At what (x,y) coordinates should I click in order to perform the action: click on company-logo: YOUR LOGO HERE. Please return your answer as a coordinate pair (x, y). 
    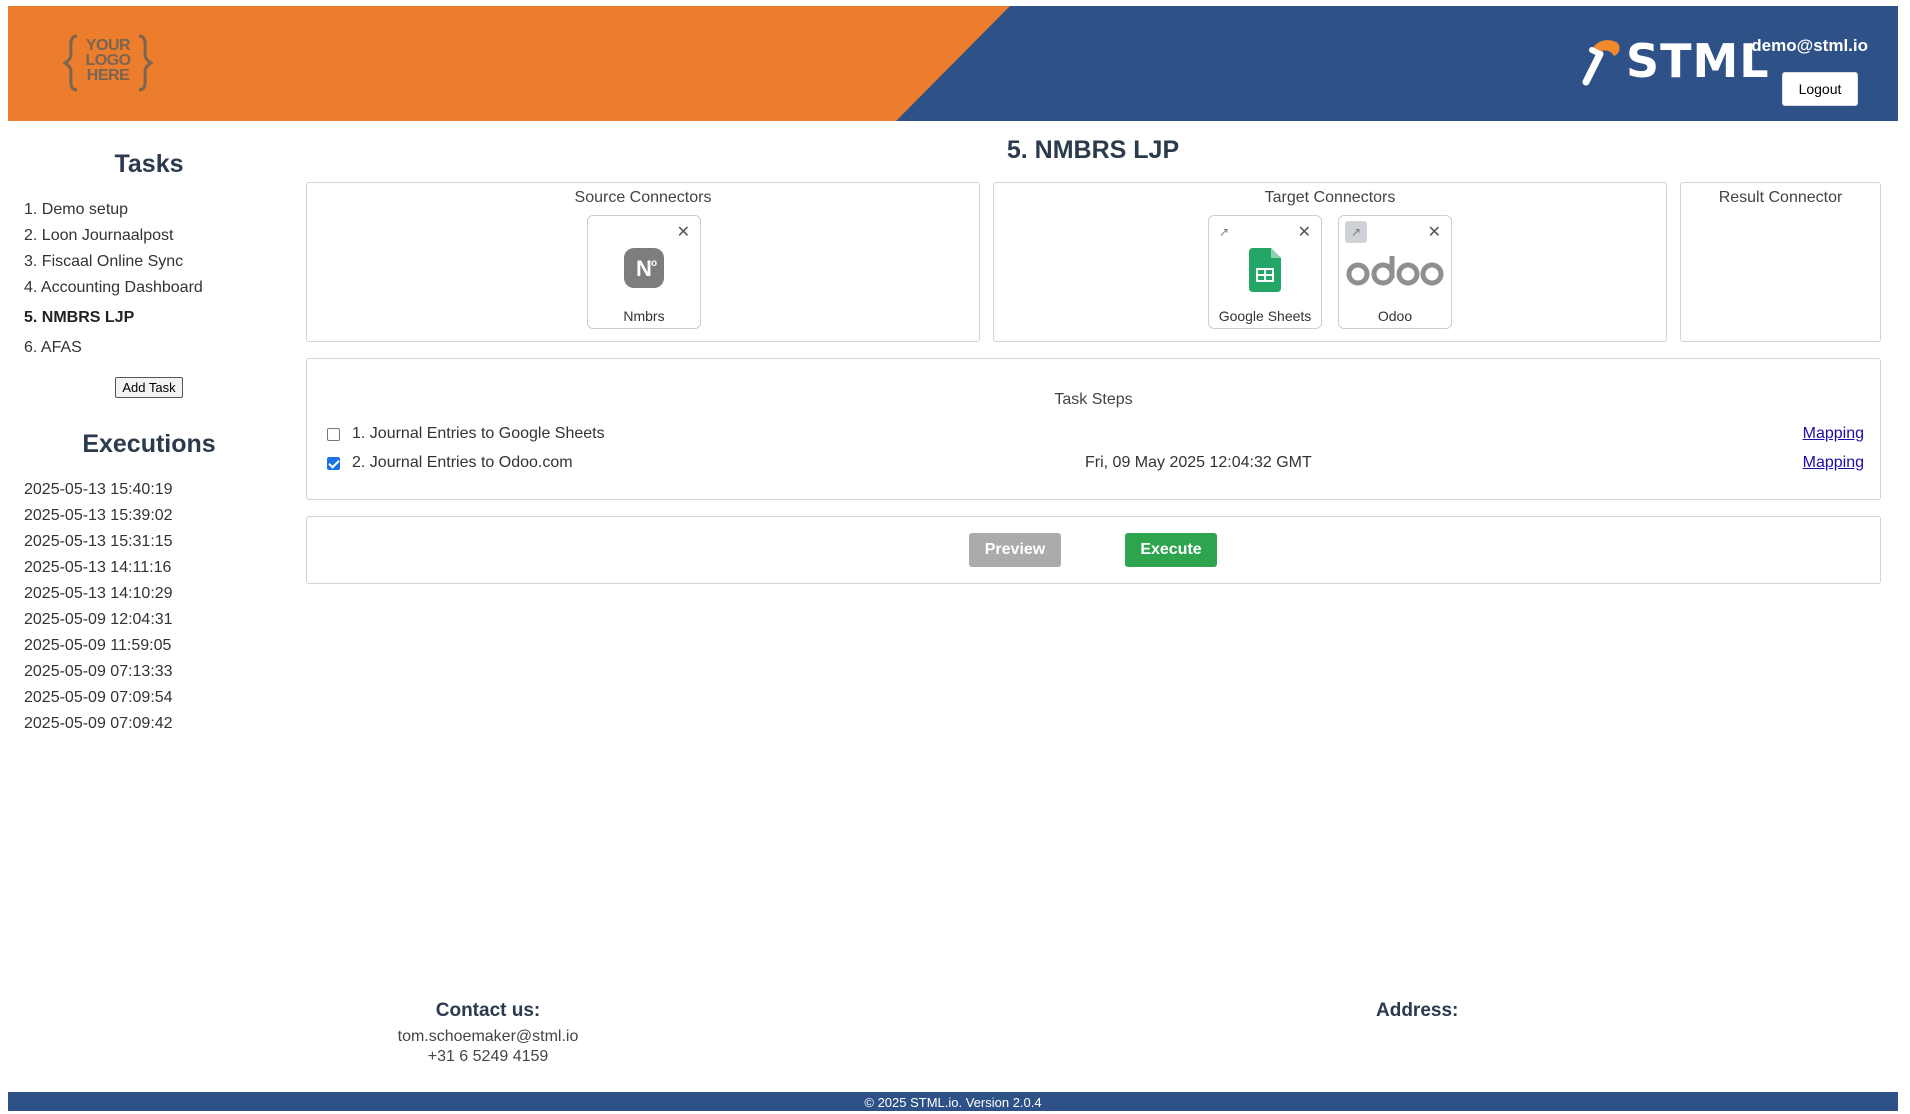
    Looking at the image, I should click on (108, 63).